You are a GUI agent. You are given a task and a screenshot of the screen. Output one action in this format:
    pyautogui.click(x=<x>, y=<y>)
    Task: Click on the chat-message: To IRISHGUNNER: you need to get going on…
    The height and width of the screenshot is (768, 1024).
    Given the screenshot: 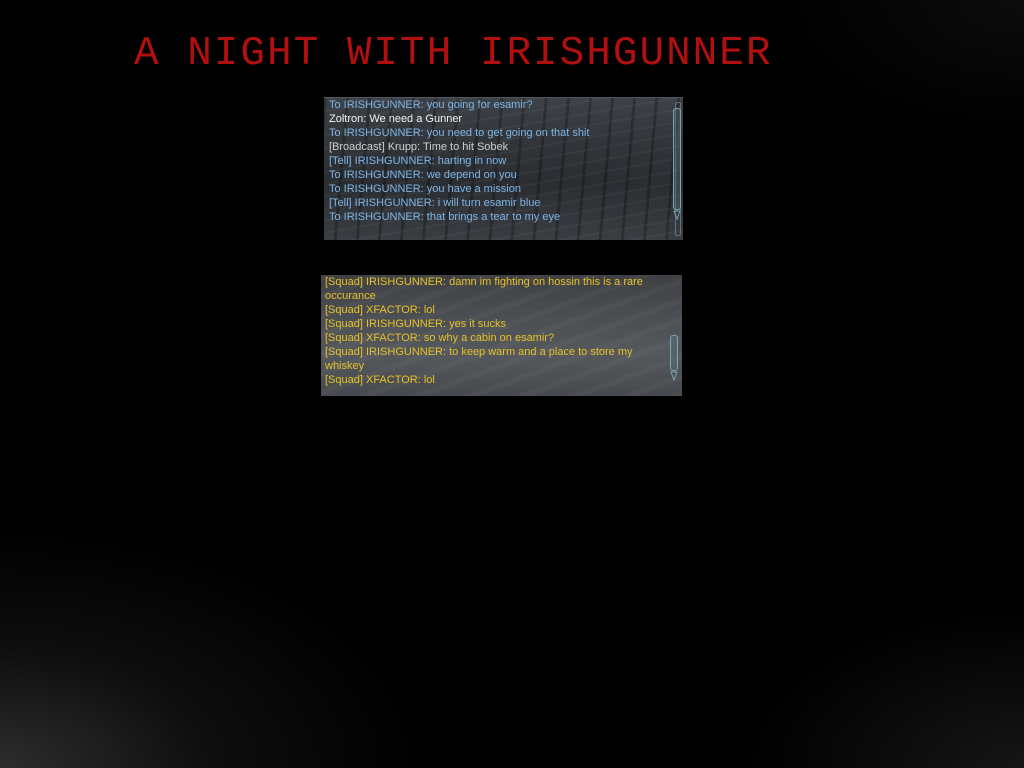 What is the action you would take?
    pyautogui.click(x=459, y=133)
    